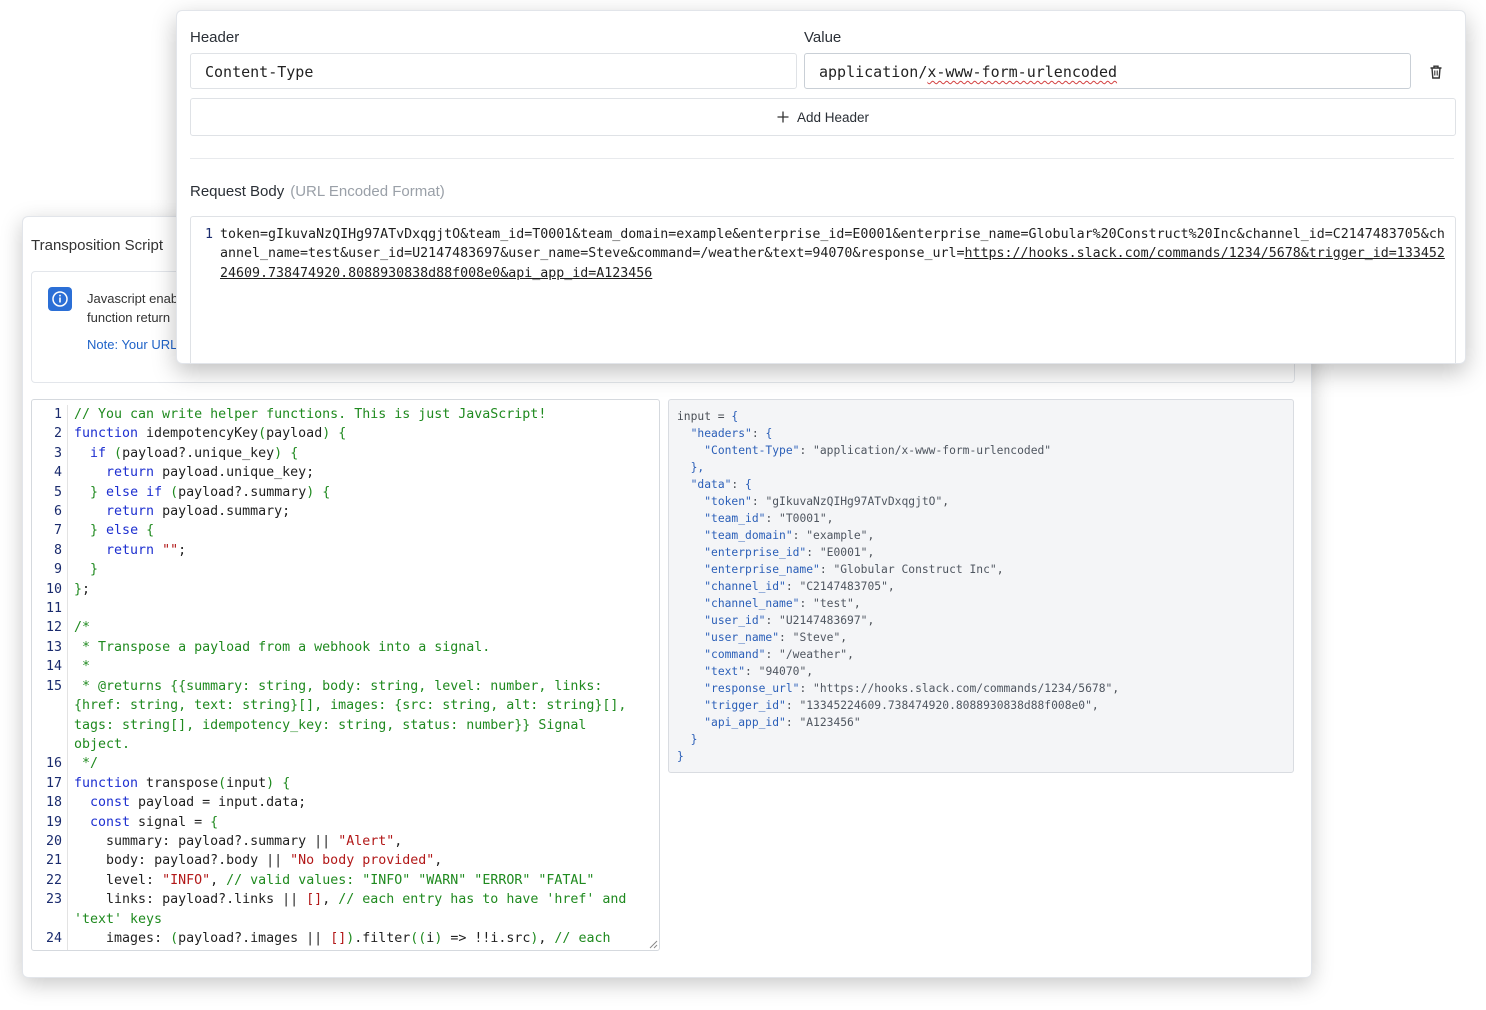  Describe the element at coordinates (680, 756) in the screenshot. I see `preview-token: }` at that location.